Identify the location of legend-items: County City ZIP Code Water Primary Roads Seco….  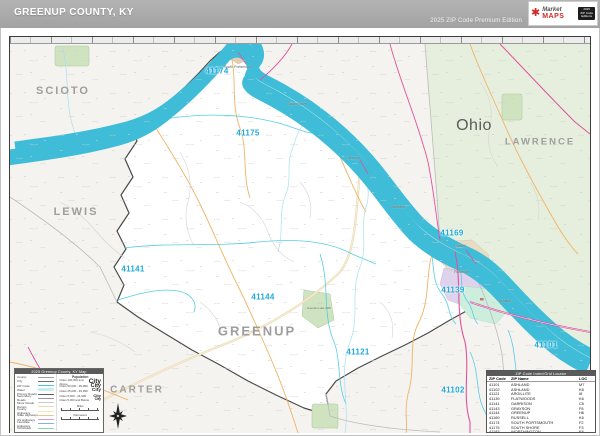
(35, 402).